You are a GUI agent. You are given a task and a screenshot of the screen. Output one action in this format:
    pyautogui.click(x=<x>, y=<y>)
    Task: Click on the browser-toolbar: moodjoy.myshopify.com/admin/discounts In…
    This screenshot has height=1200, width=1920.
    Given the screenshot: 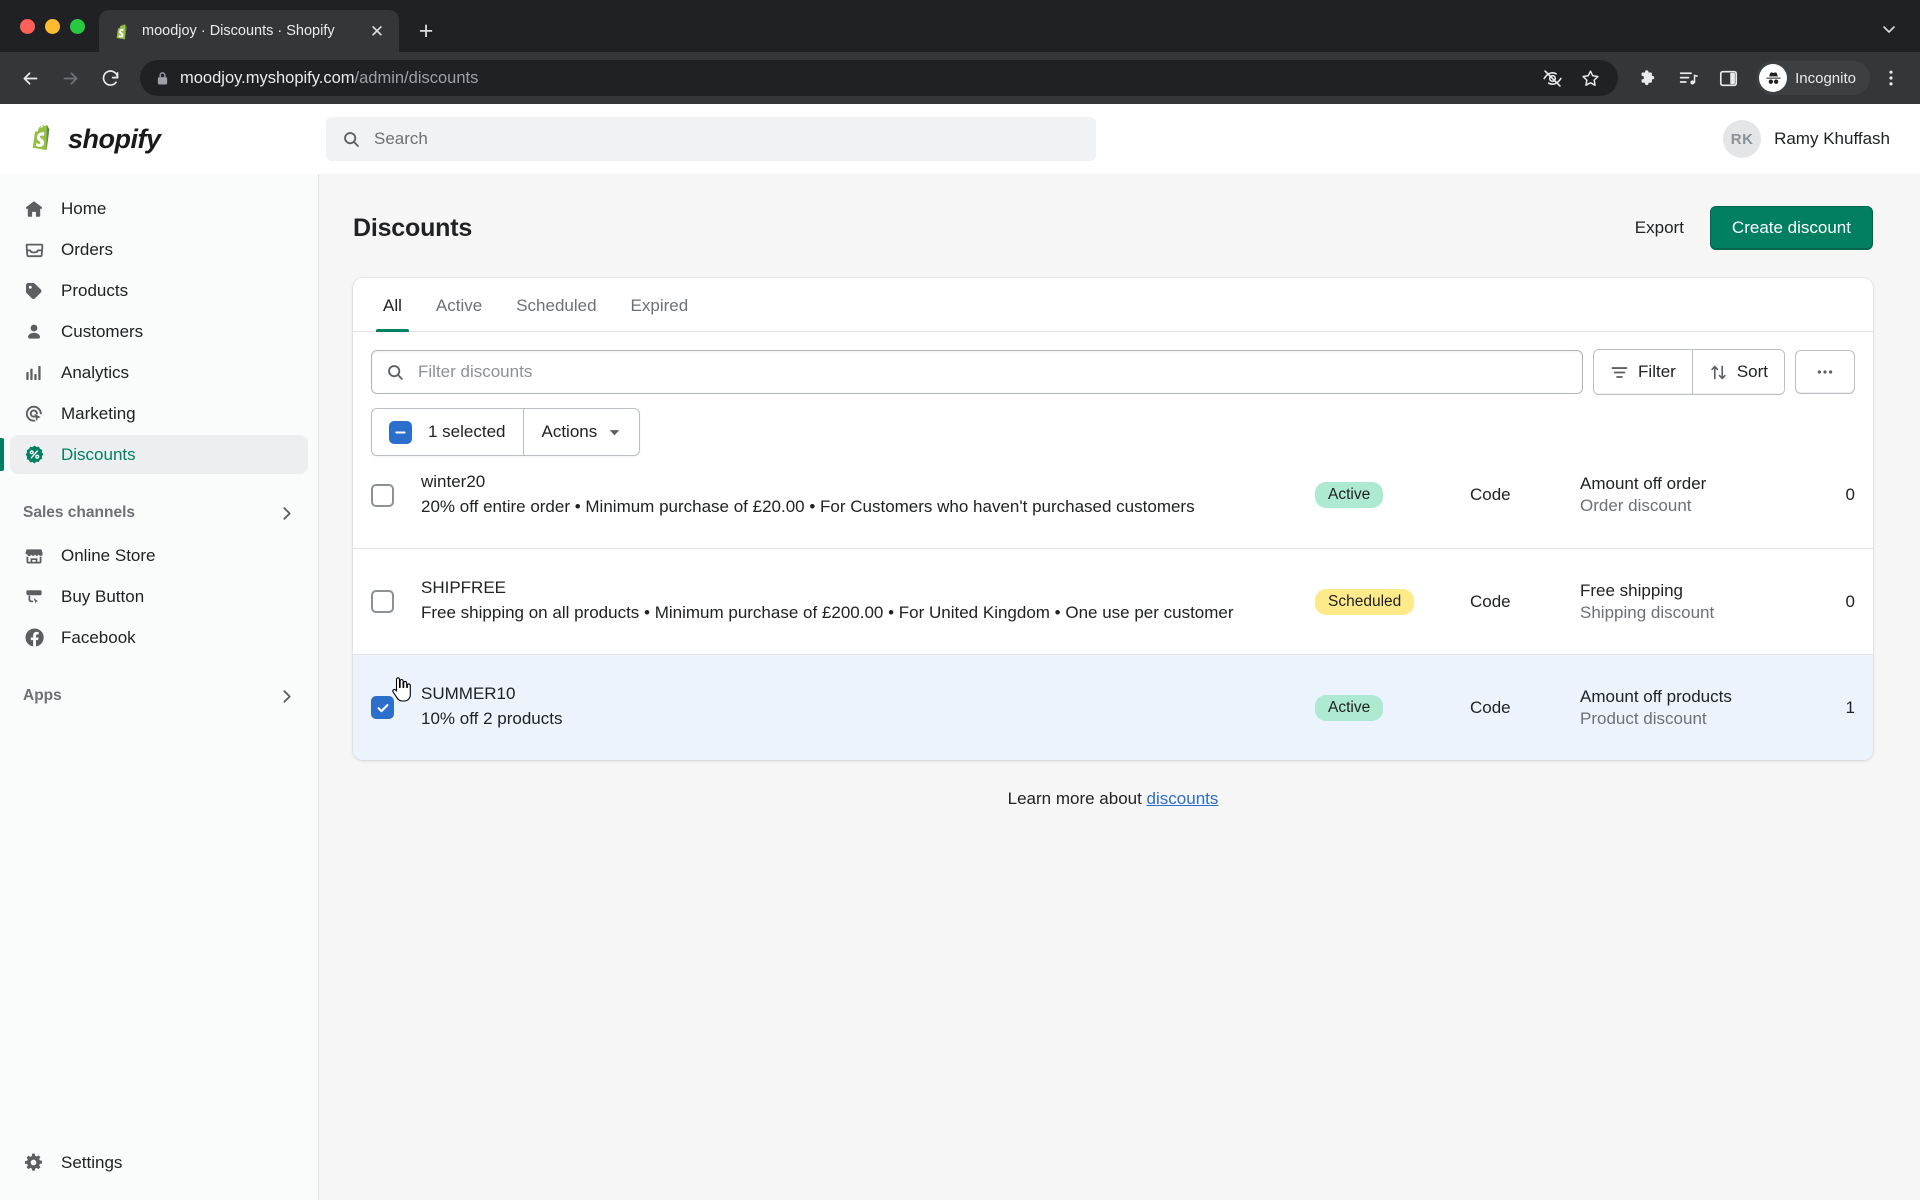 What is the action you would take?
    pyautogui.click(x=960, y=78)
    